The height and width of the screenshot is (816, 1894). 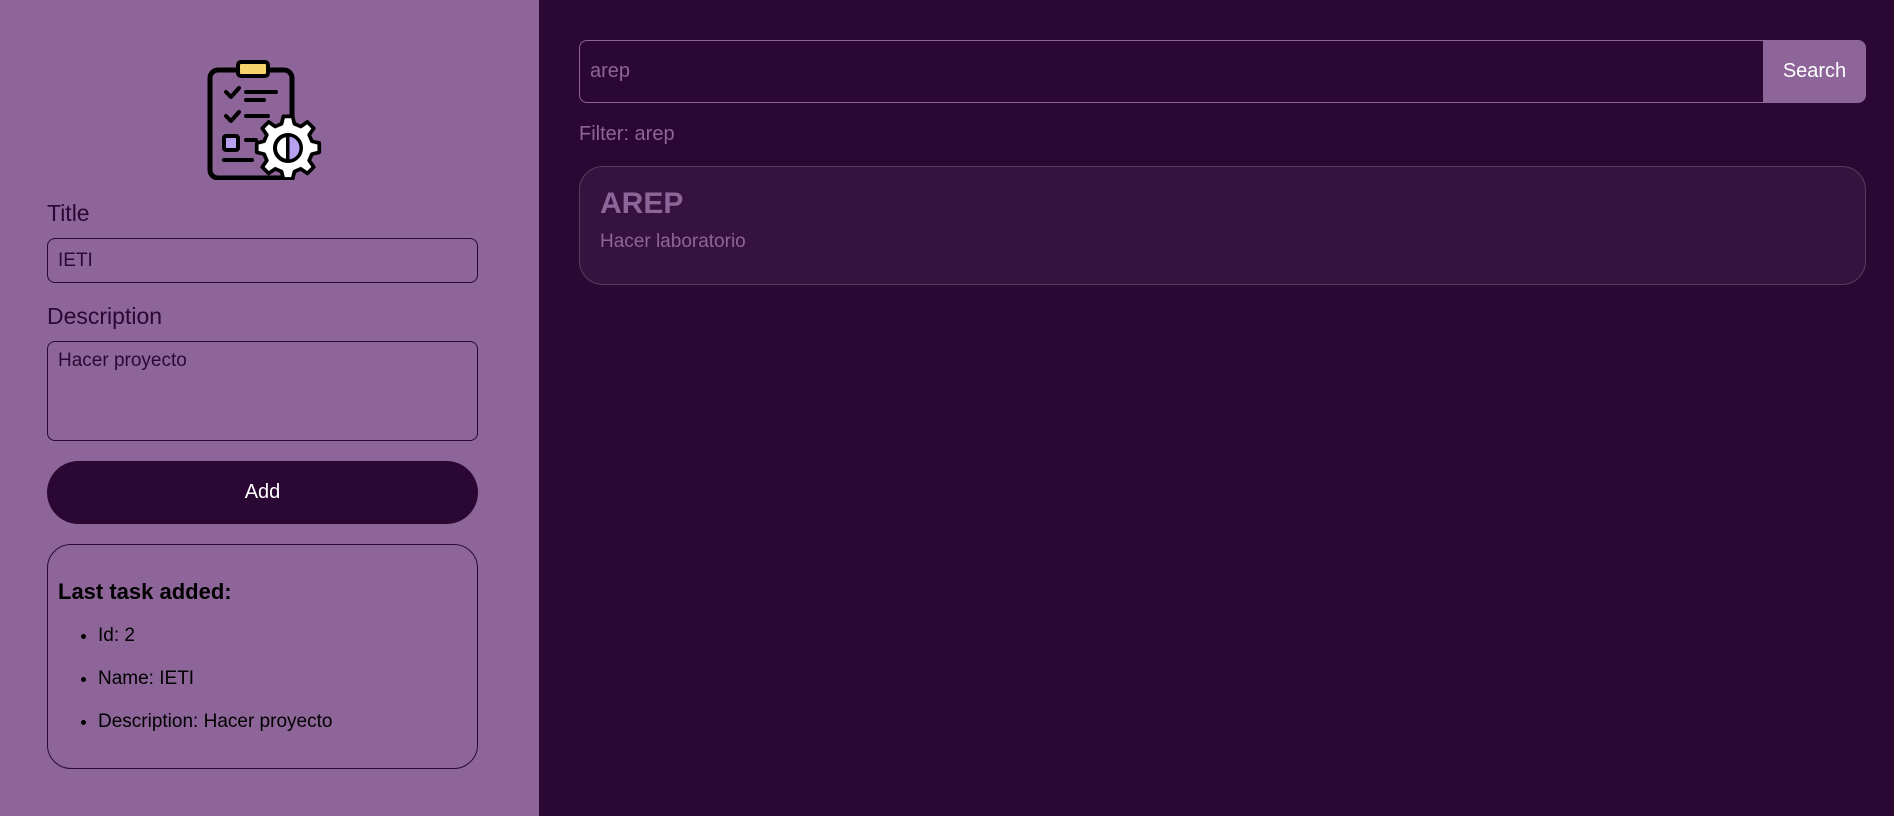 What do you see at coordinates (105, 316) in the screenshot?
I see `description-label: Description` at bounding box center [105, 316].